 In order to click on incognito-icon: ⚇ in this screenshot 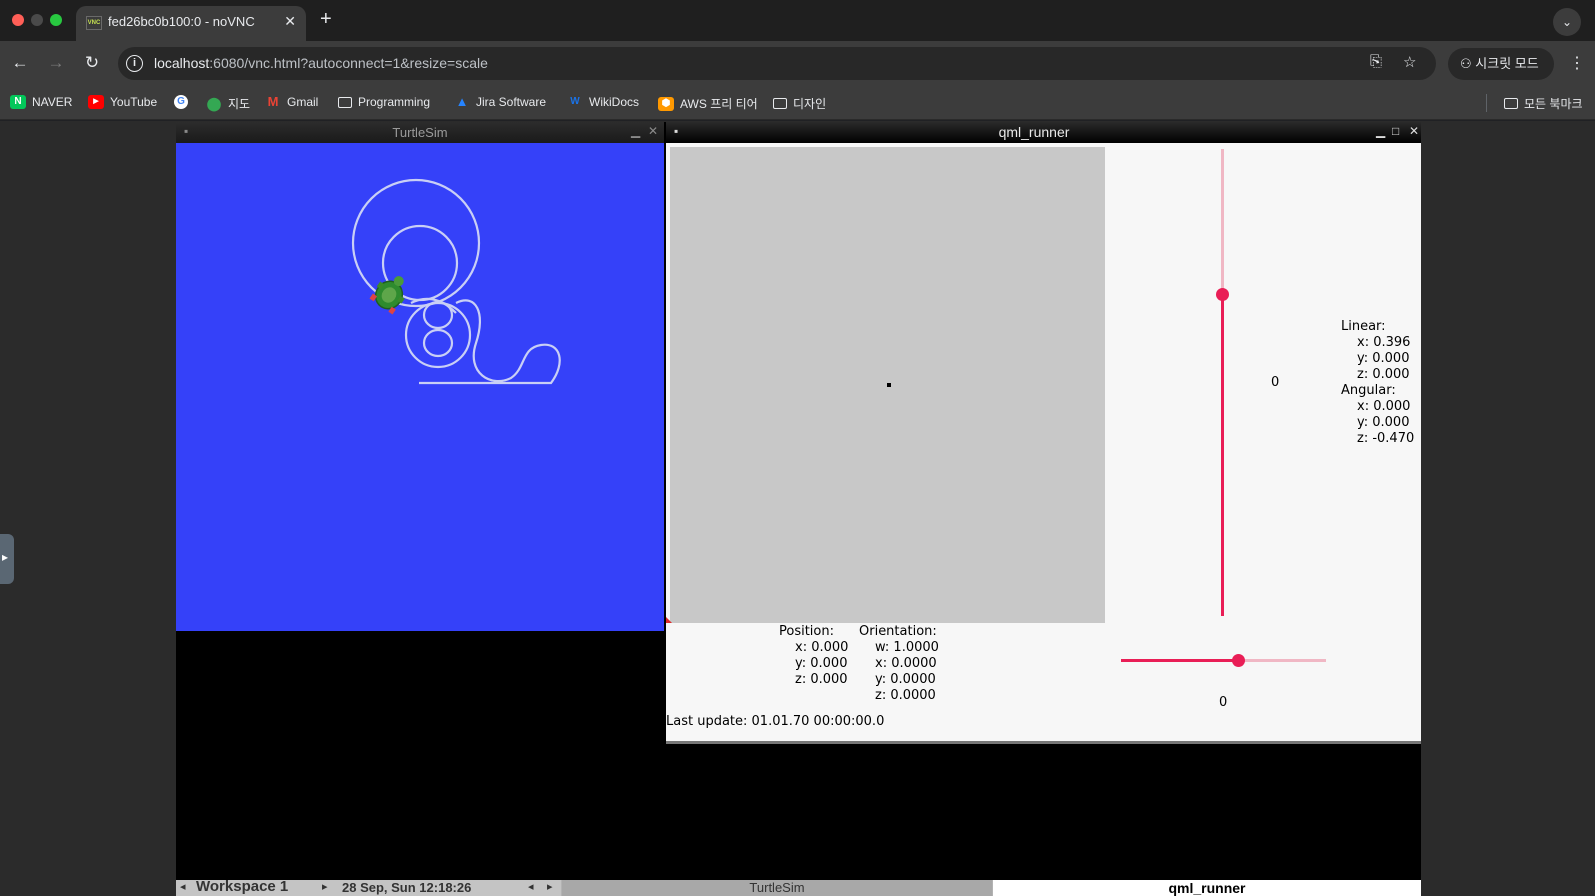, I will do `click(1468, 63)`.